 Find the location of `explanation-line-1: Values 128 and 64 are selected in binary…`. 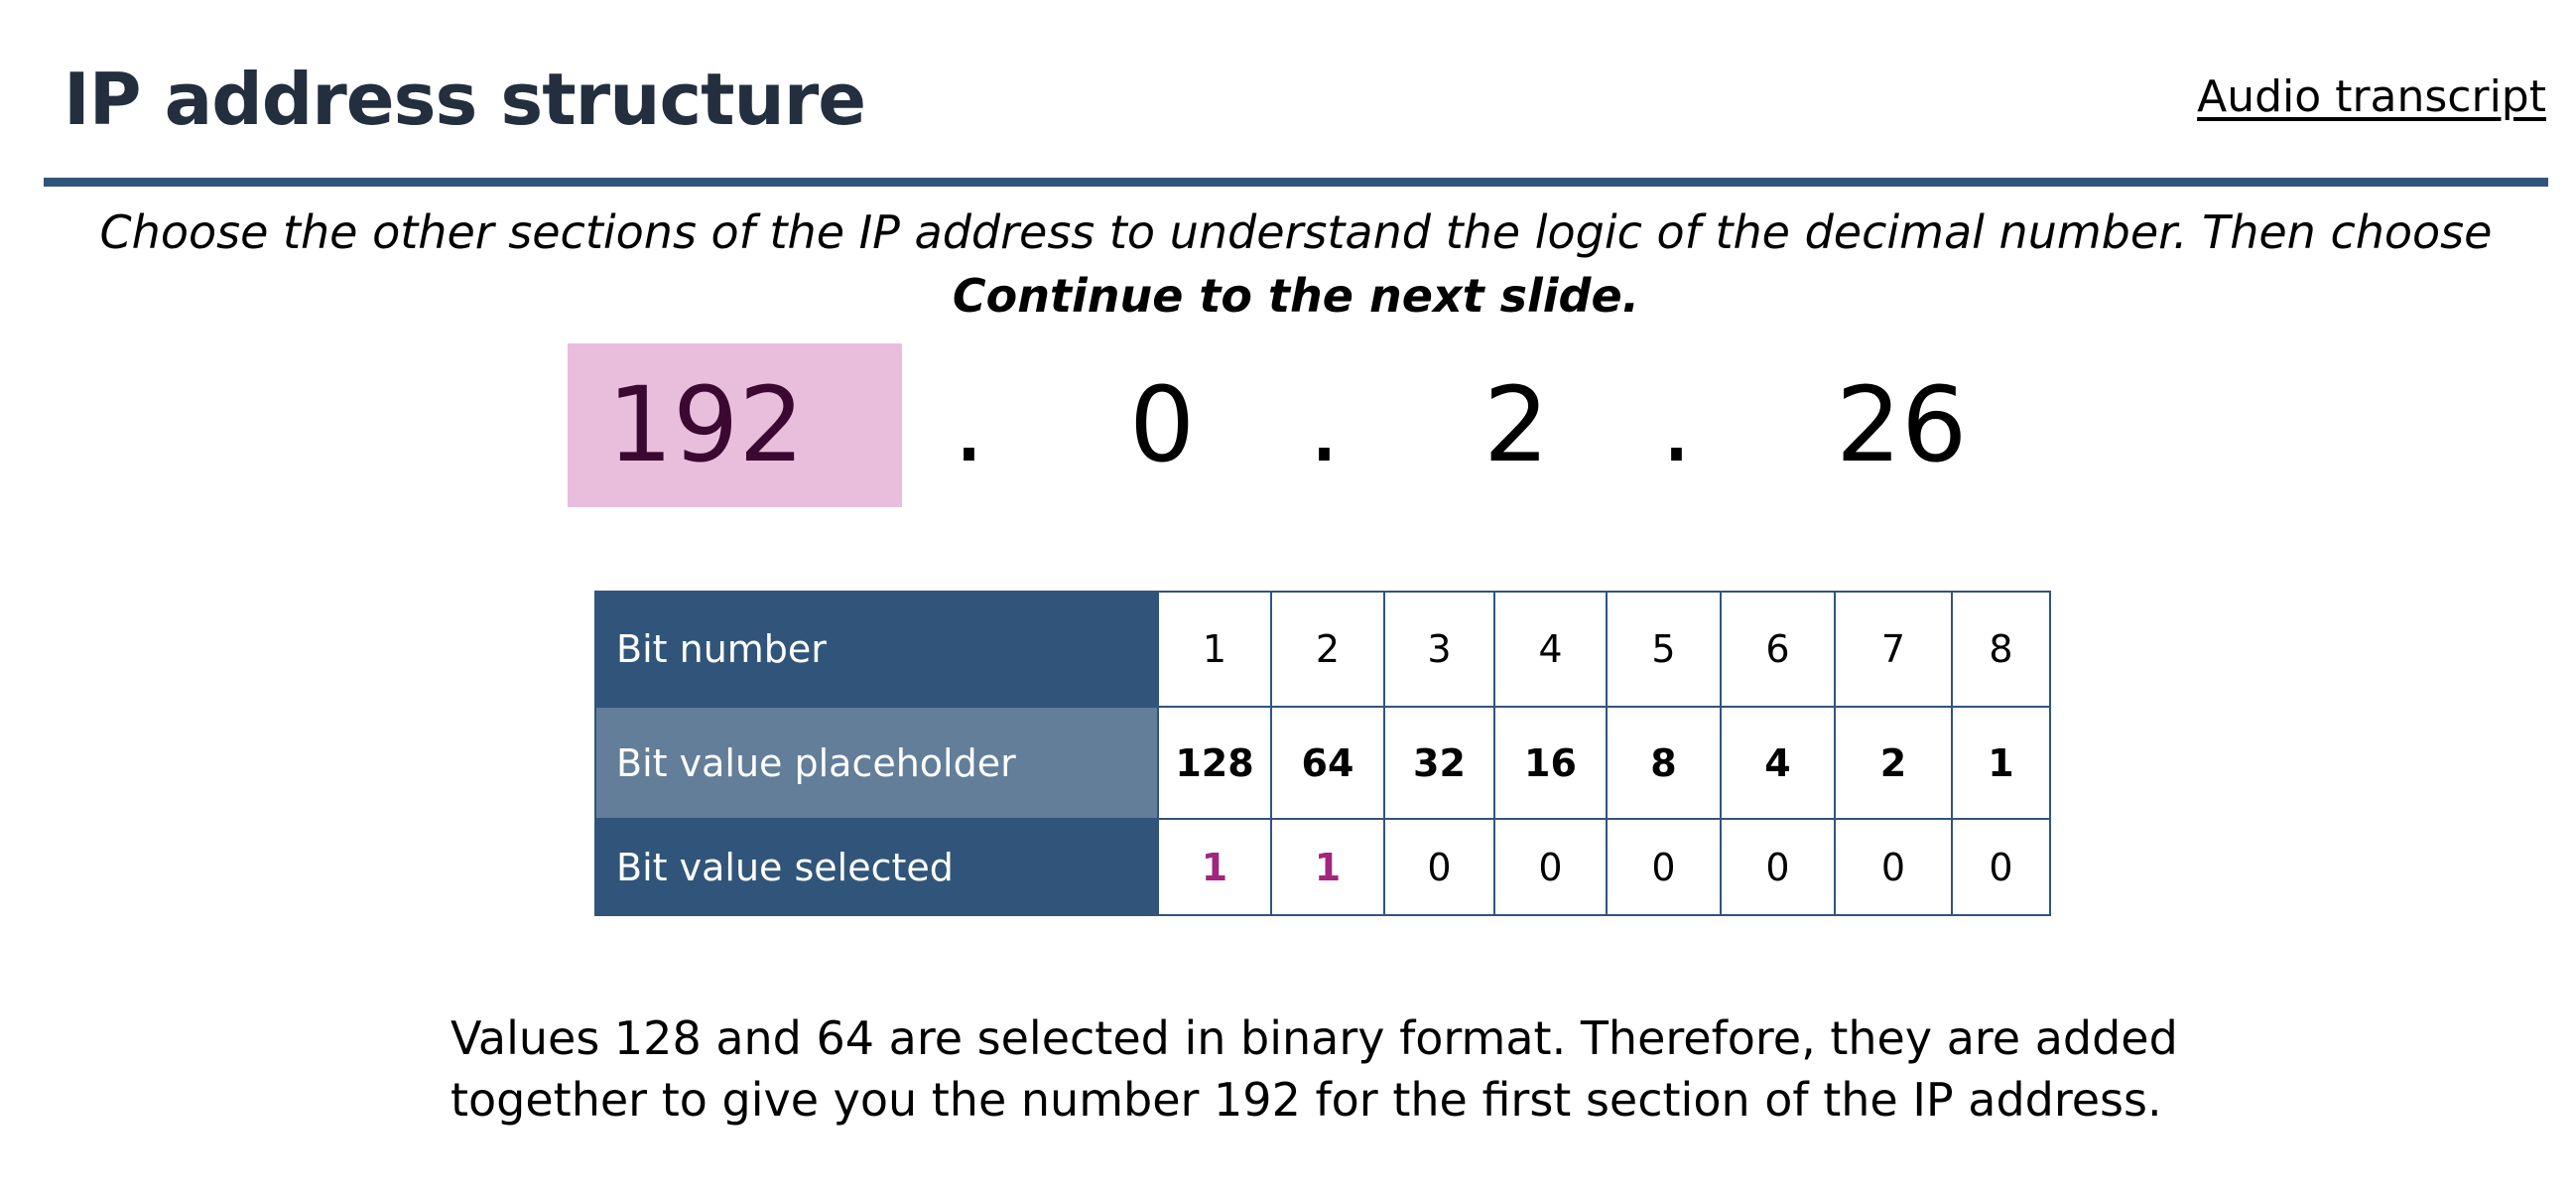

explanation-line-1: Values 128 and 64 are selected in binary… is located at coordinates (1315, 1038).